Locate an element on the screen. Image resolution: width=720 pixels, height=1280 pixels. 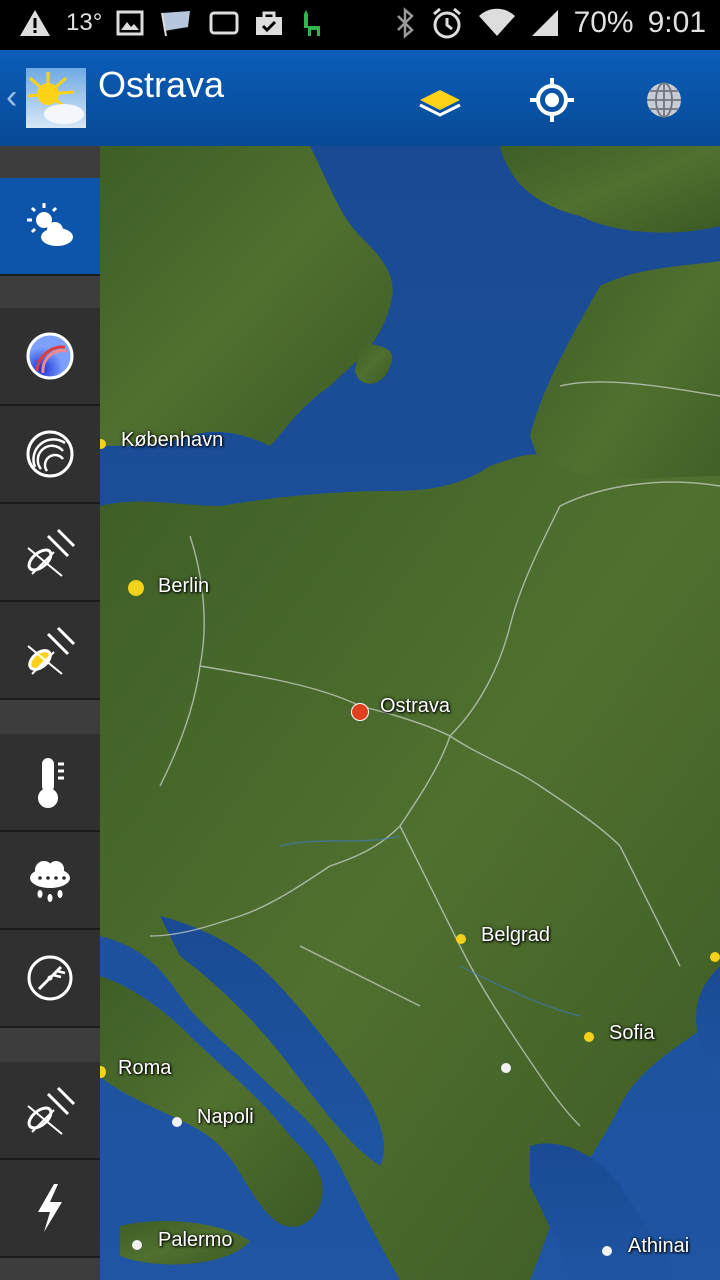
sidebar-item-satellite-color is located at coordinates (50, 651).